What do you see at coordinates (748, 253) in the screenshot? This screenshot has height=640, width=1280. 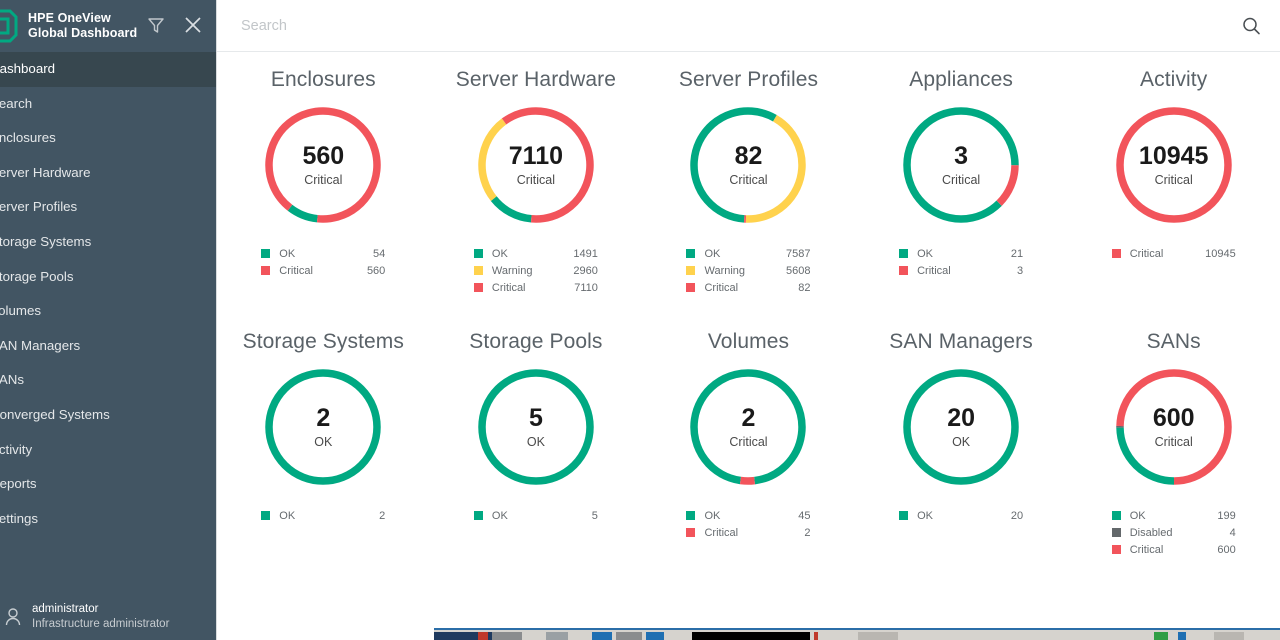 I see `legend-row: OK 7587` at bounding box center [748, 253].